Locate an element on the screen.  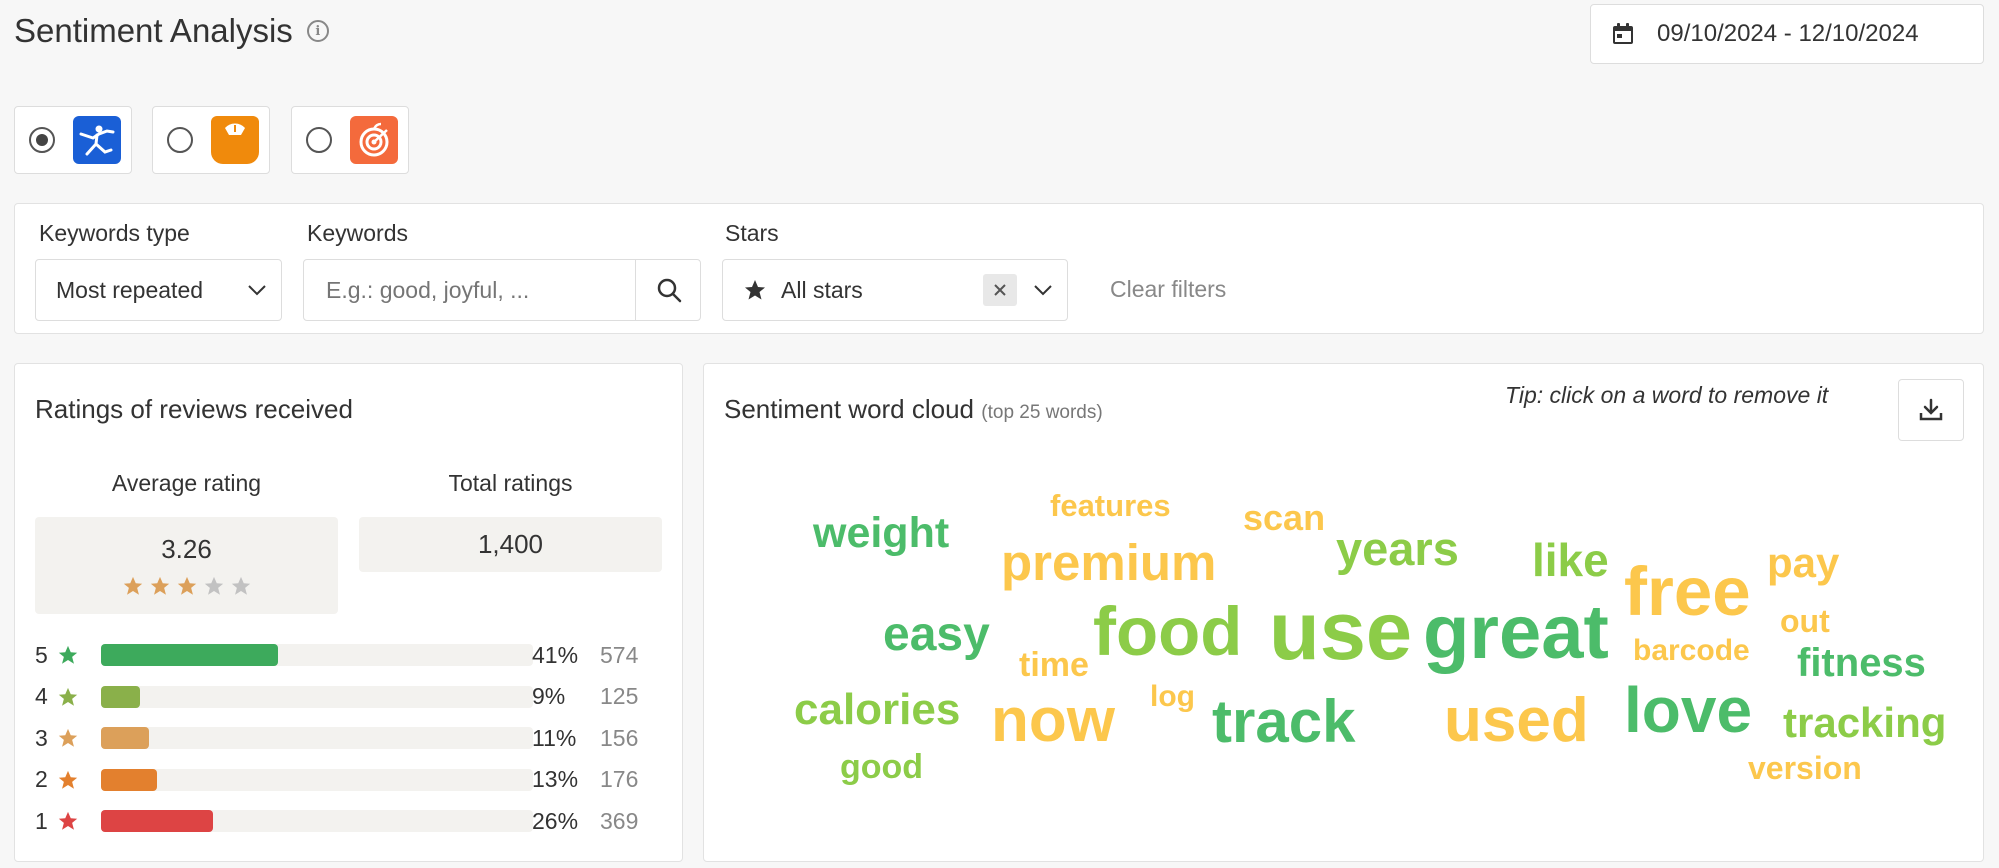
word-love: love is located at coordinates (1688, 710).